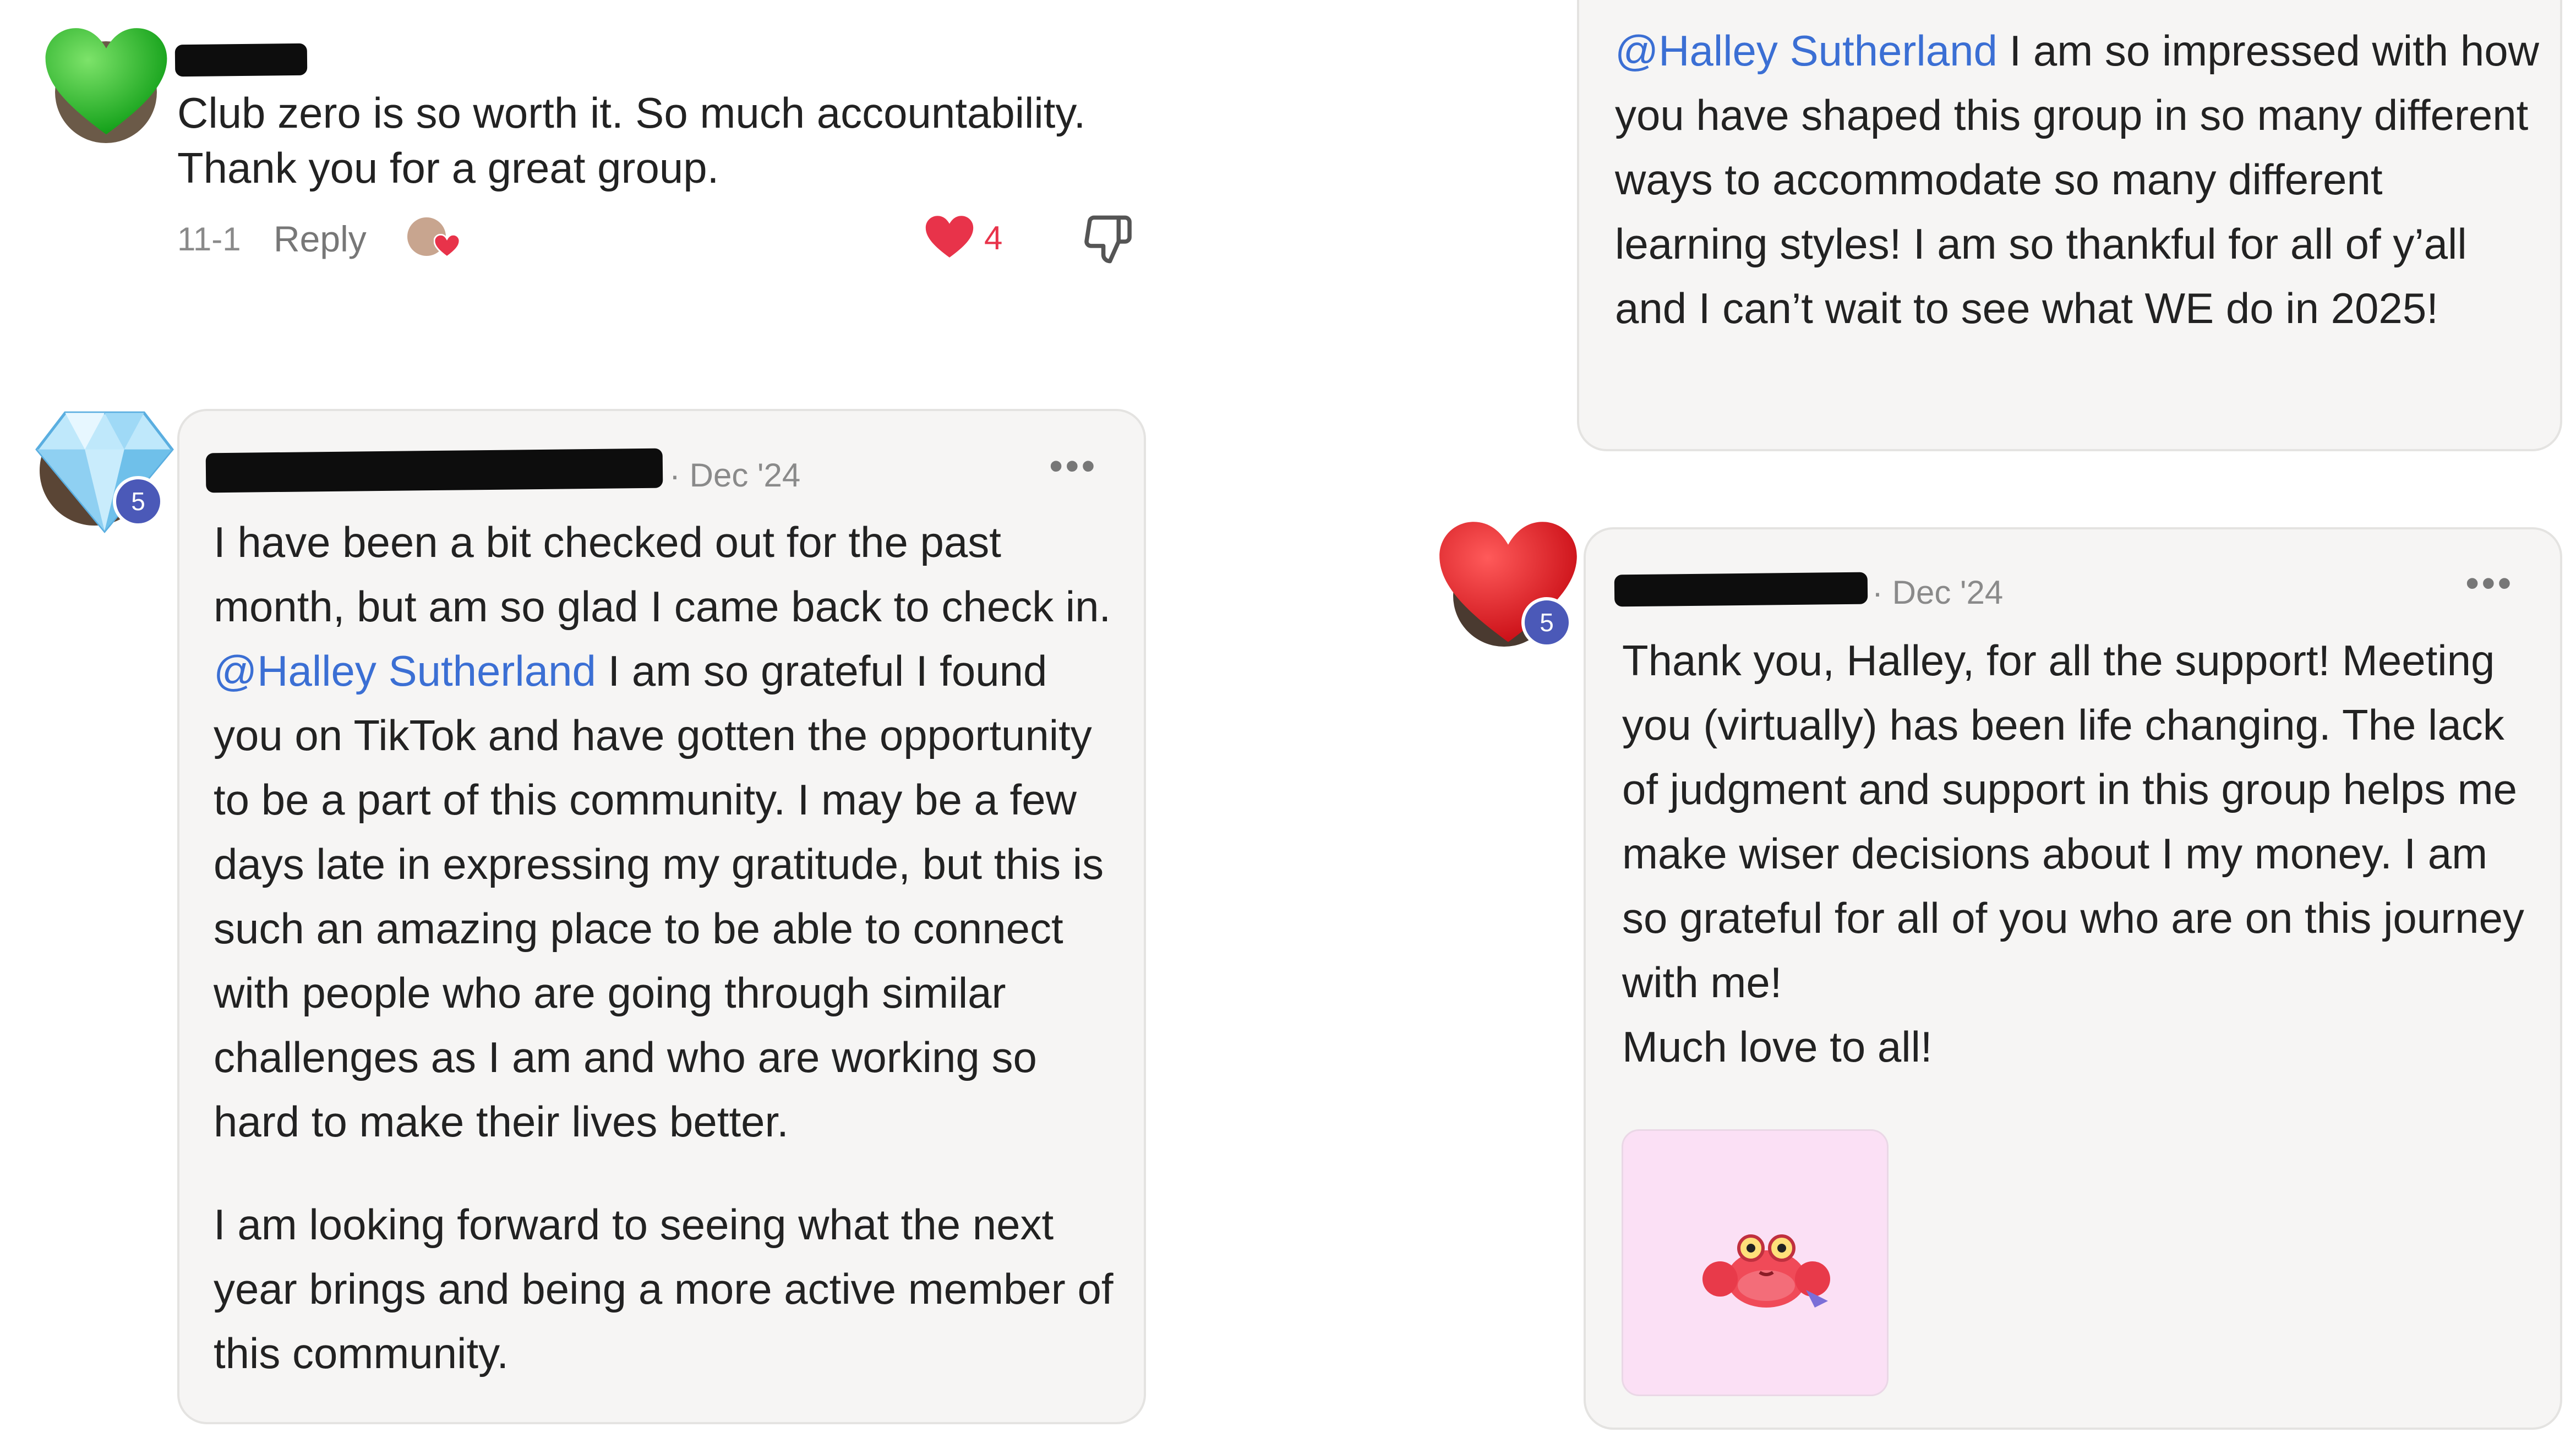 Image resolution: width=2576 pixels, height=1449 pixels. What do you see at coordinates (950, 237) in the screenshot?
I see `like-button` at bounding box center [950, 237].